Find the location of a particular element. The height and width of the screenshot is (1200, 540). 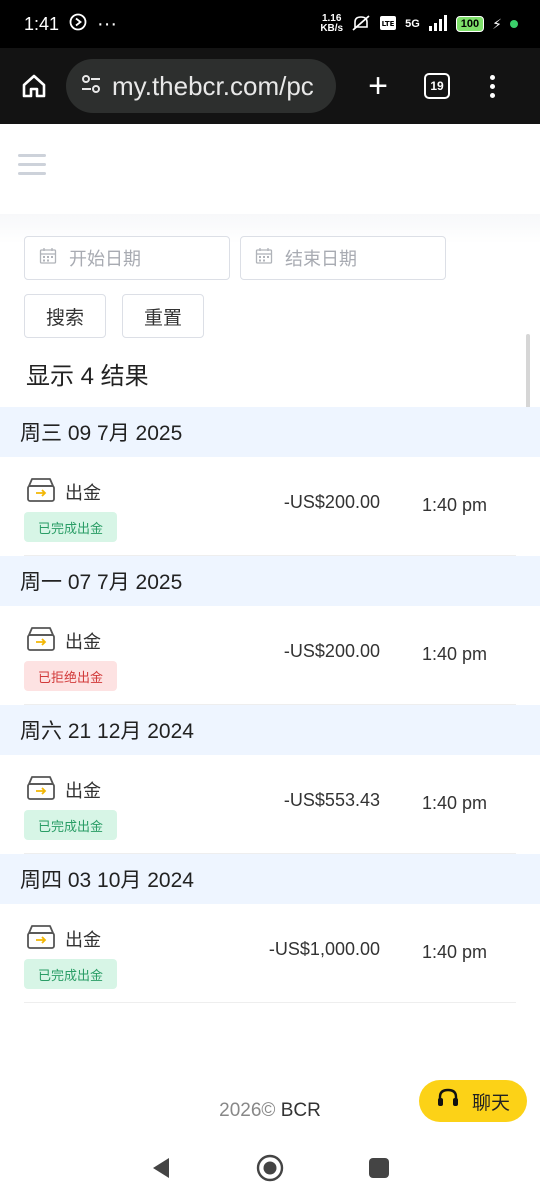

transaction-row: 出金 已完成出金 -US$1,000.00 1:40 pm is located at coordinates (270, 953).